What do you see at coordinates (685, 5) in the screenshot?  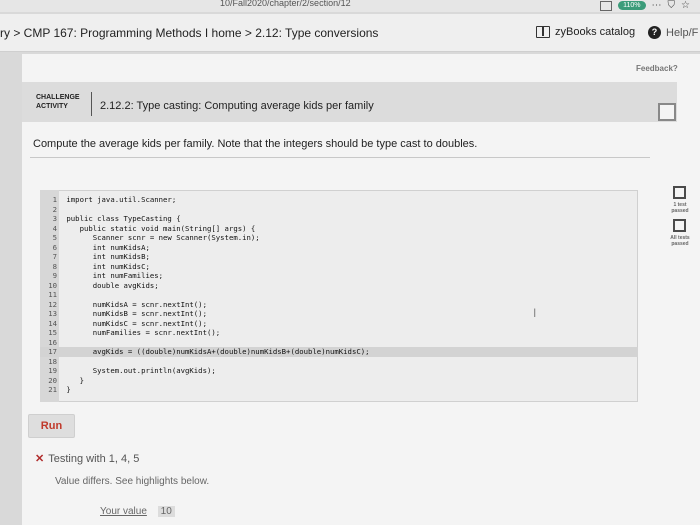 I see `star-icon: ☆` at bounding box center [685, 5].